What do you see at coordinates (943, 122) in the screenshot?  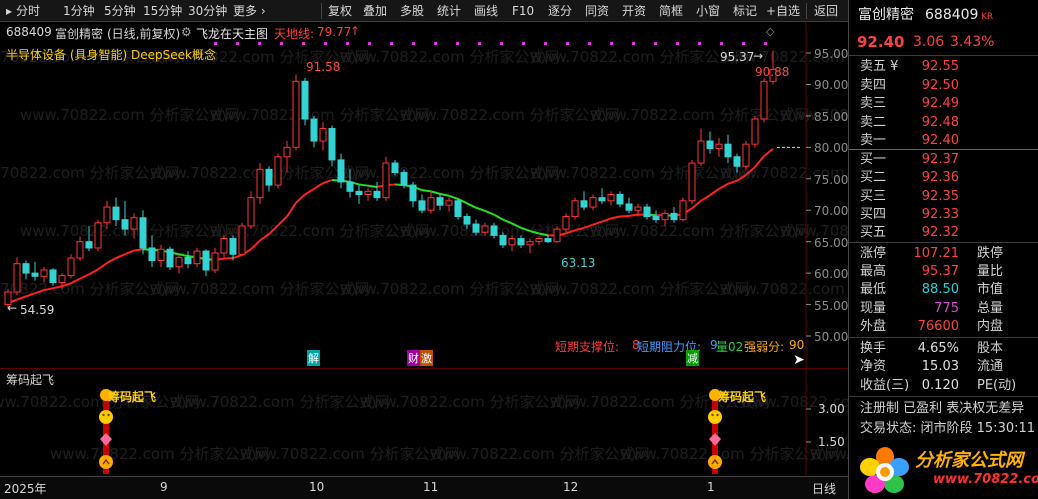 I see `ask-level-2: 卖二 92.48` at bounding box center [943, 122].